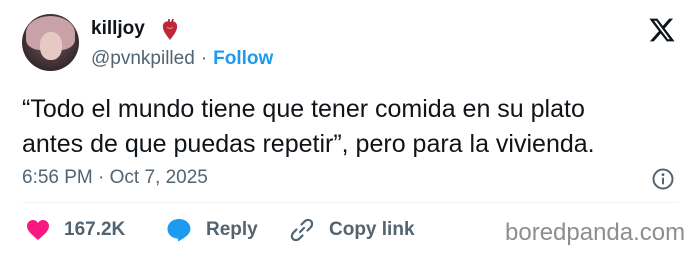 The image size is (700, 256). I want to click on copy-link-label: Copy link, so click(372, 229).